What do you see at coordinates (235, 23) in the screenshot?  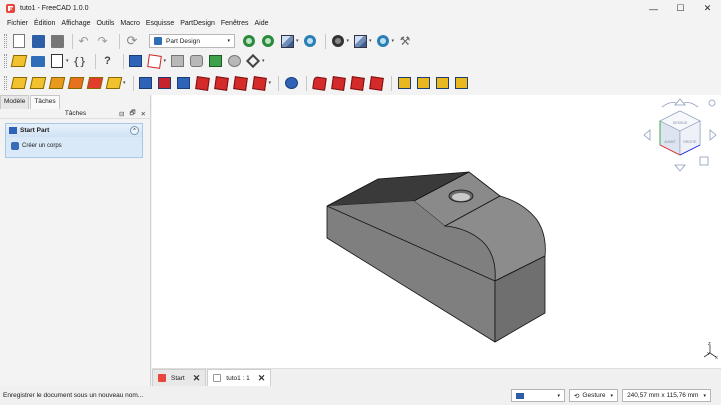 I see `menu-fenetres: Fenêtres` at bounding box center [235, 23].